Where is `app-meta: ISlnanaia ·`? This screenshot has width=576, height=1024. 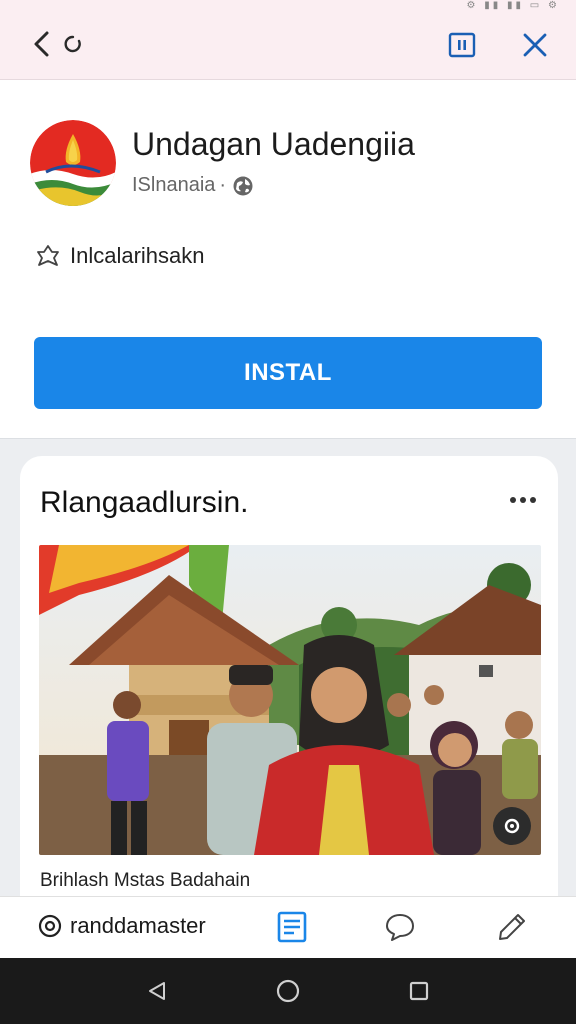 app-meta: ISlnanaia · is located at coordinates (193, 185).